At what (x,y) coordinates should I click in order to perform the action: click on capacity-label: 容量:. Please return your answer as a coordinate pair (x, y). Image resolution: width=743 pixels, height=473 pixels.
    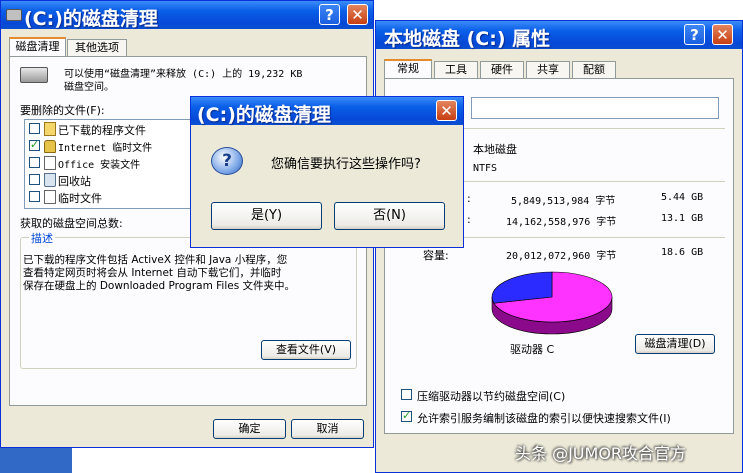
    Looking at the image, I should click on (436, 255).